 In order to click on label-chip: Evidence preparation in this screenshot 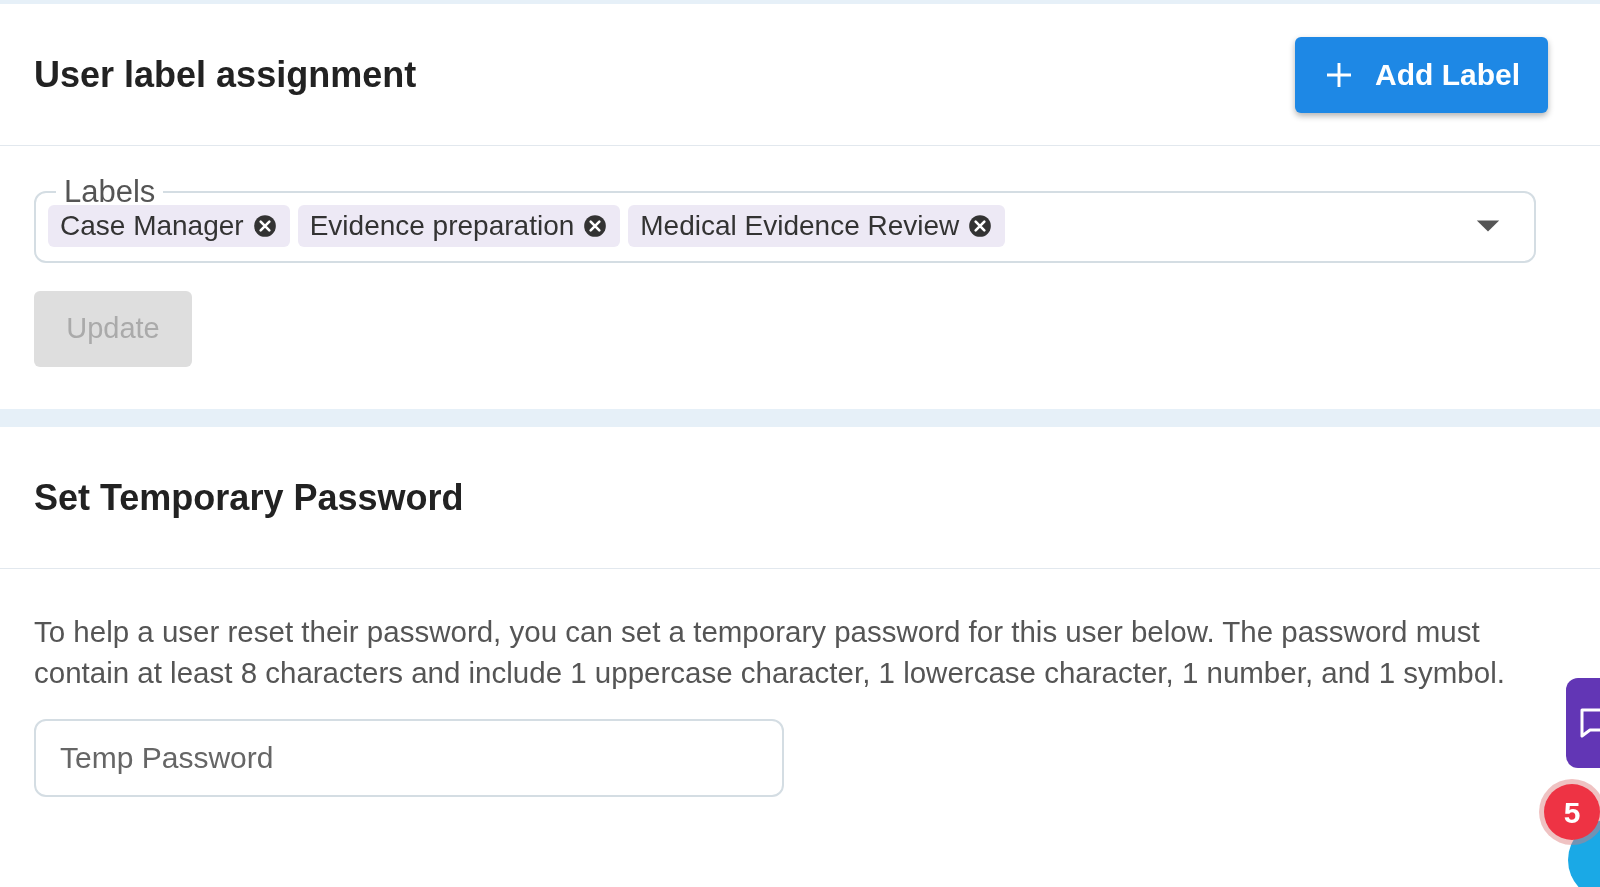, I will do `click(459, 226)`.